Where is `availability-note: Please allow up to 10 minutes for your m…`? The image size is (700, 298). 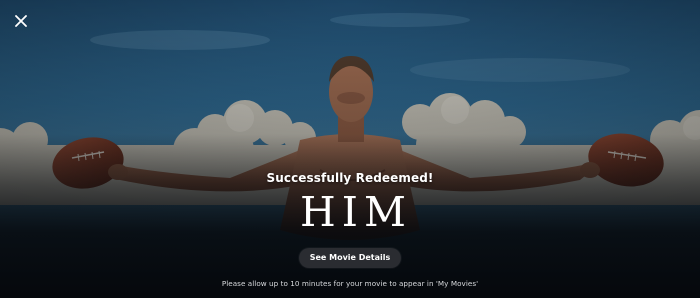
availability-note: Please allow up to 10 minutes for your m… is located at coordinates (350, 283).